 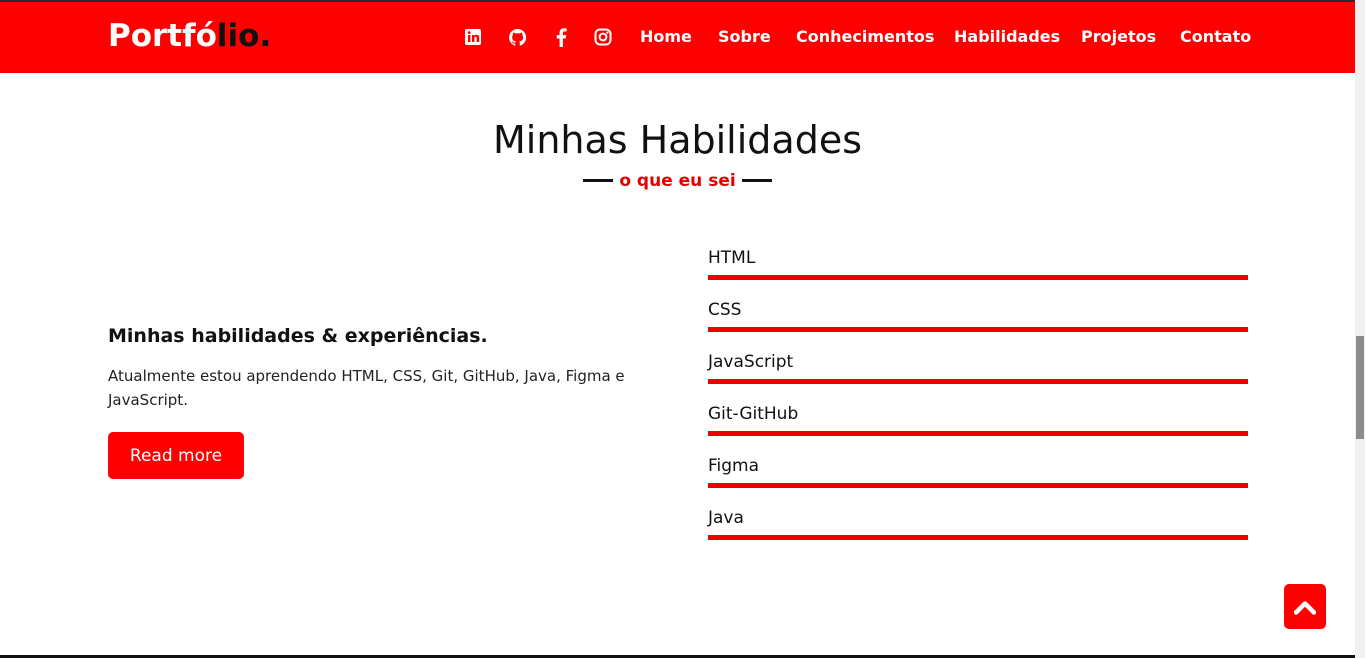 What do you see at coordinates (1007, 36) in the screenshot?
I see `nav-link-habilidades: Habilidades` at bounding box center [1007, 36].